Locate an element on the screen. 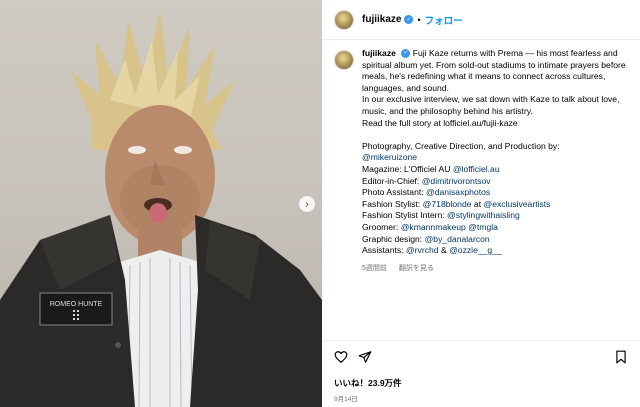 The width and height of the screenshot is (640, 407). actions-bar: いいね！23.9万件 9月14日 is located at coordinates (481, 373).